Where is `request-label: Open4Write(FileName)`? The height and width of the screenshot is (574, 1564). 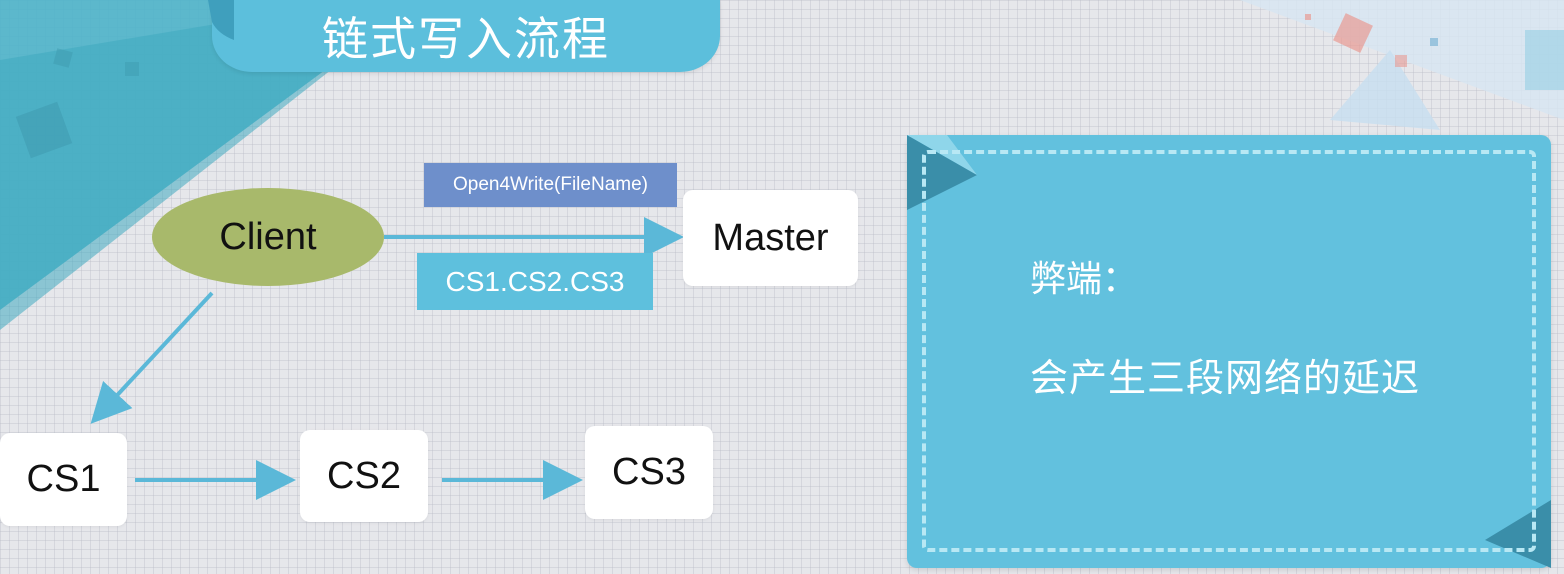
request-label: Open4Write(FileName) is located at coordinates (550, 185).